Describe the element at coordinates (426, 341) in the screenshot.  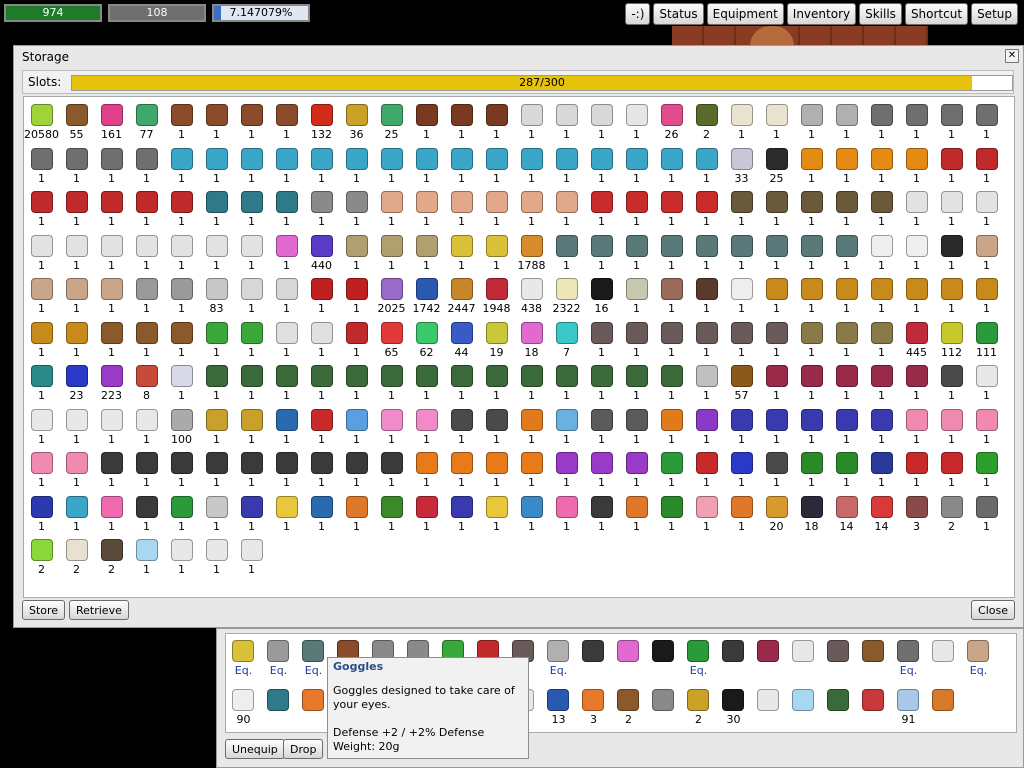
I see `storage-slot: 62` at that location.